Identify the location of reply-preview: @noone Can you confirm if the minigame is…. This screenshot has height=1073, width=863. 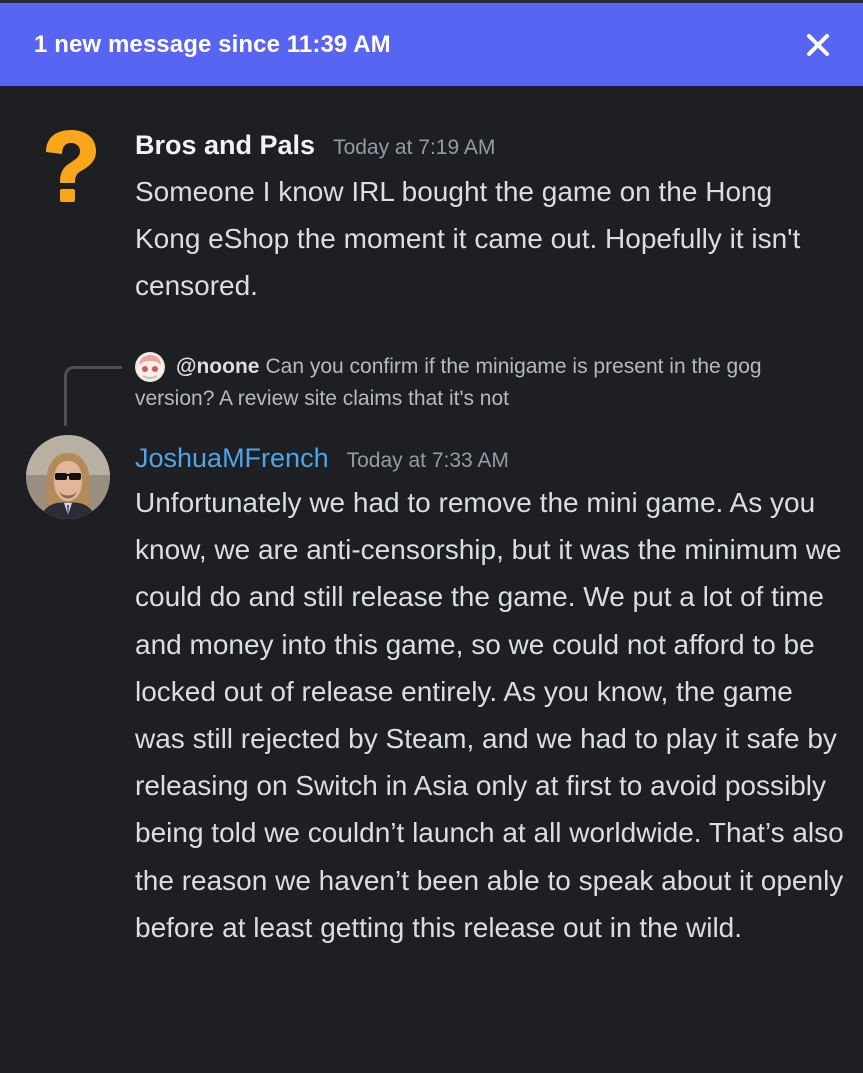
(485, 383).